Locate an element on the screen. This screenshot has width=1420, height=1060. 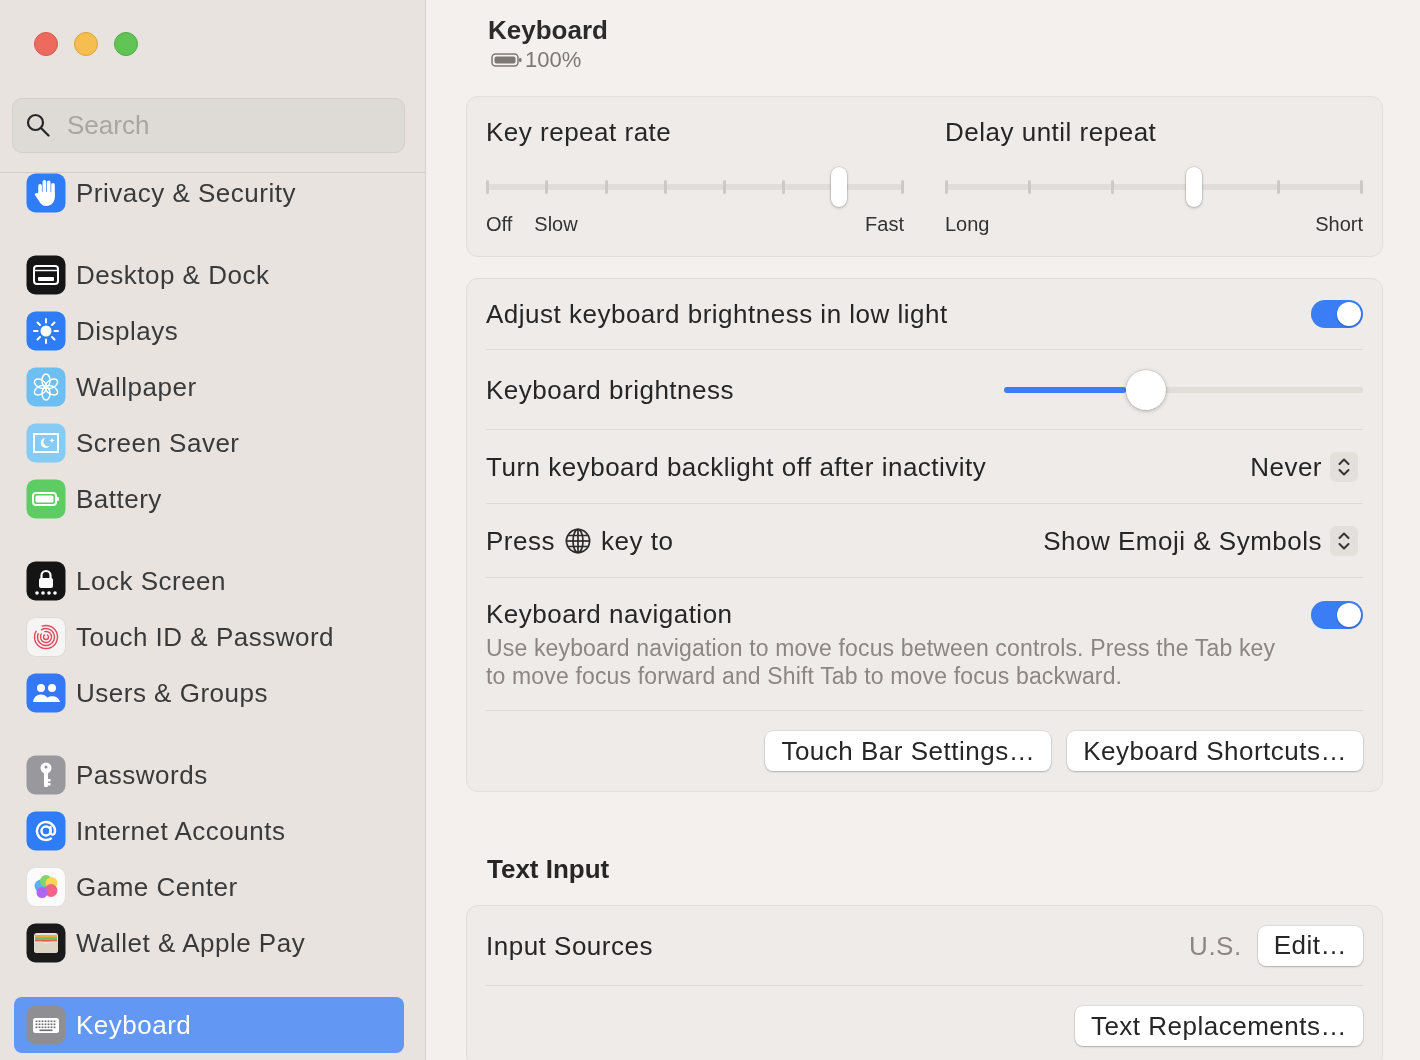
setting-label: Turn keyboard backlight off after inactivity is located at coordinates (736, 466).